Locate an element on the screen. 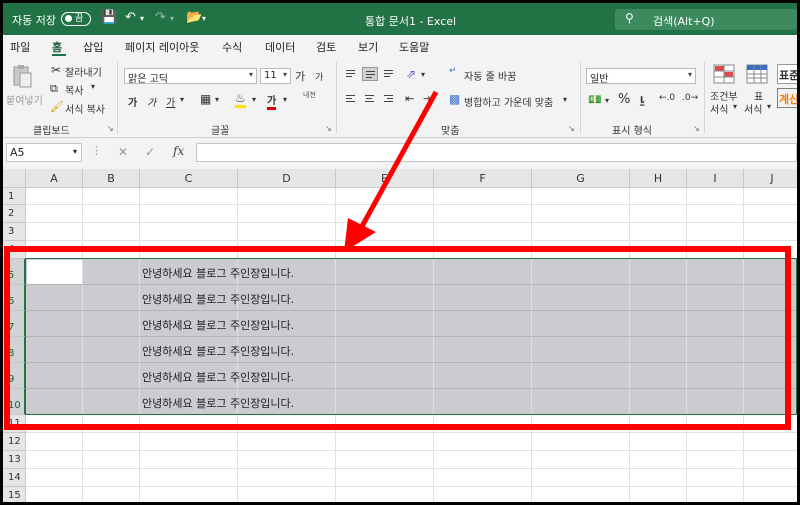 The image size is (800, 505). underline-dropdown-icon: ▾ is located at coordinates (182, 99).